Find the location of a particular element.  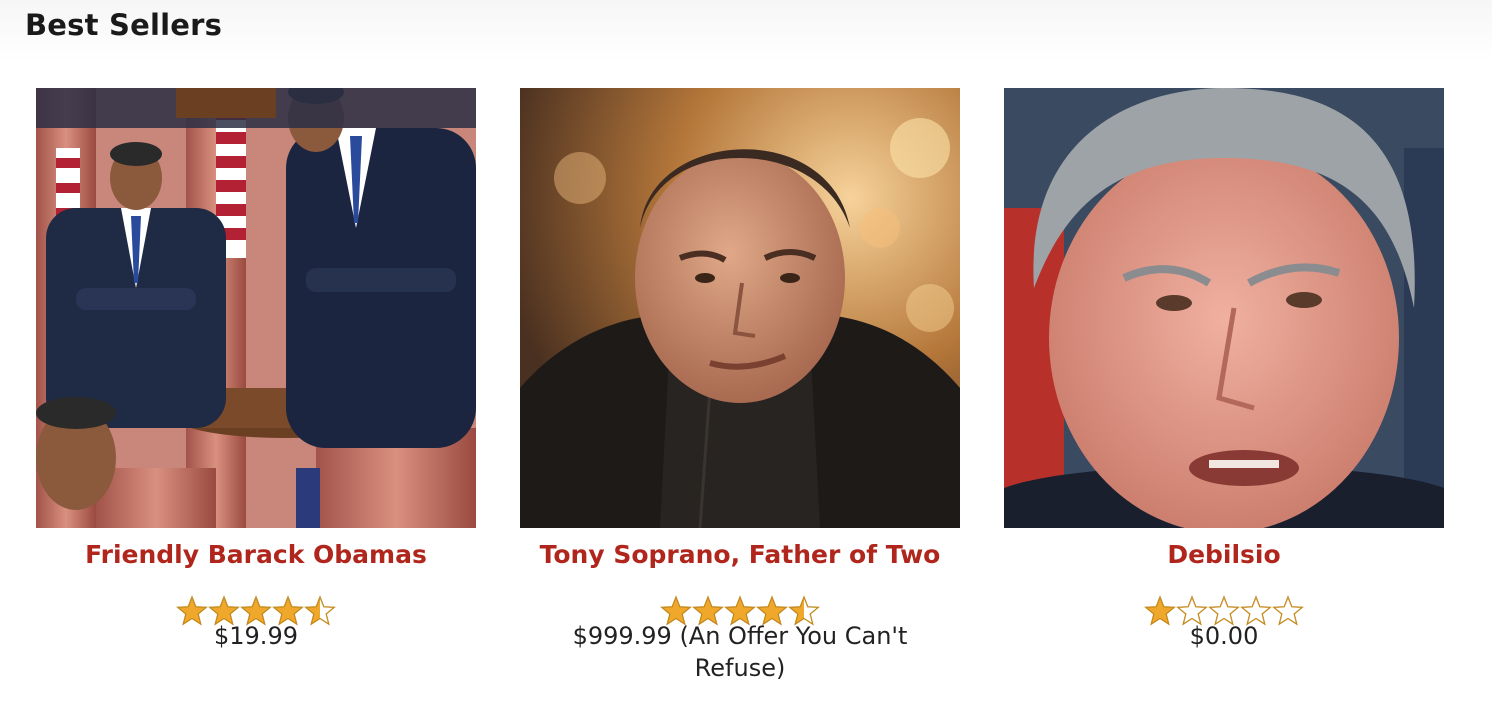

product-price: $19.99 is located at coordinates (256, 636).